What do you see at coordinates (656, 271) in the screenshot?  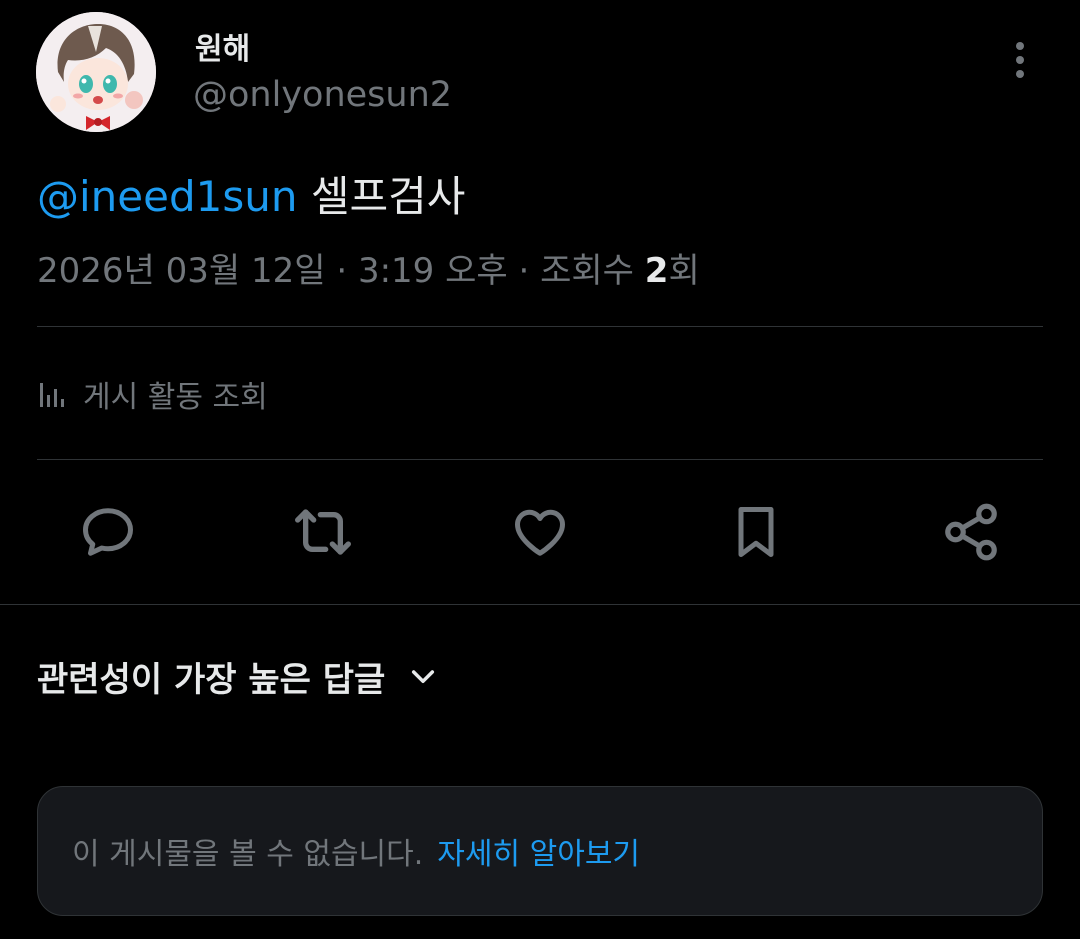 I see `views-count: 2` at bounding box center [656, 271].